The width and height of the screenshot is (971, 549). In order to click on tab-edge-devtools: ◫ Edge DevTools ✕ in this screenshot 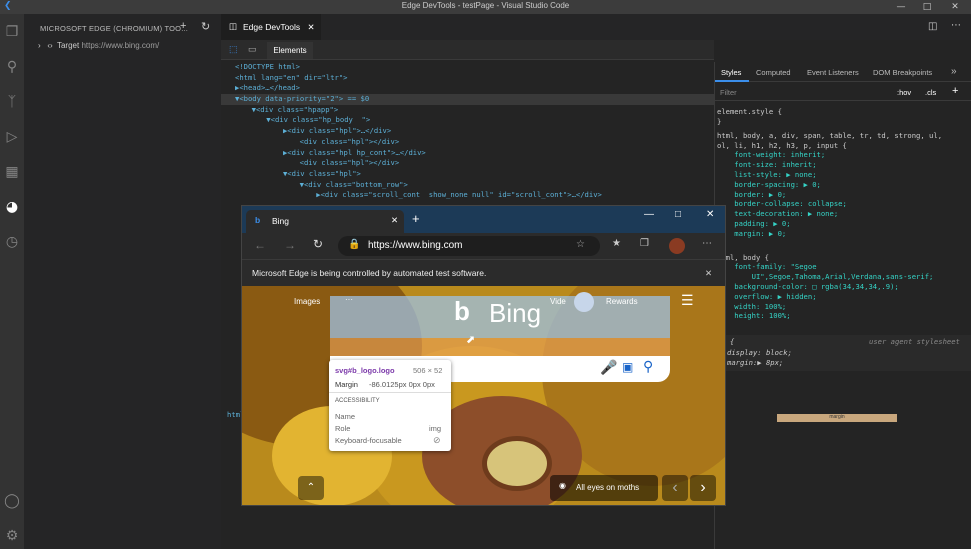, I will do `click(271, 27)`.